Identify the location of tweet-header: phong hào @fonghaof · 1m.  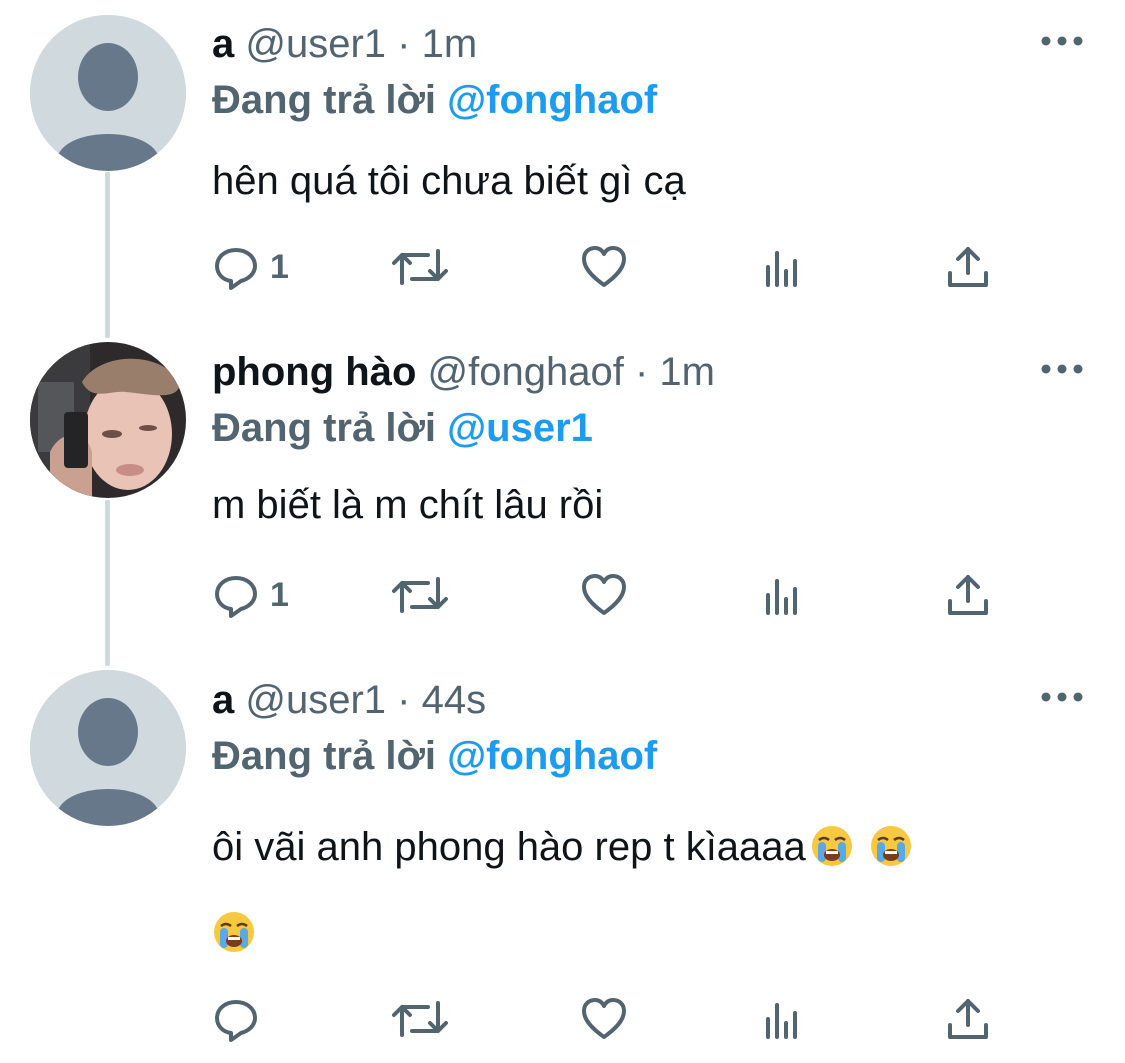
(463, 372).